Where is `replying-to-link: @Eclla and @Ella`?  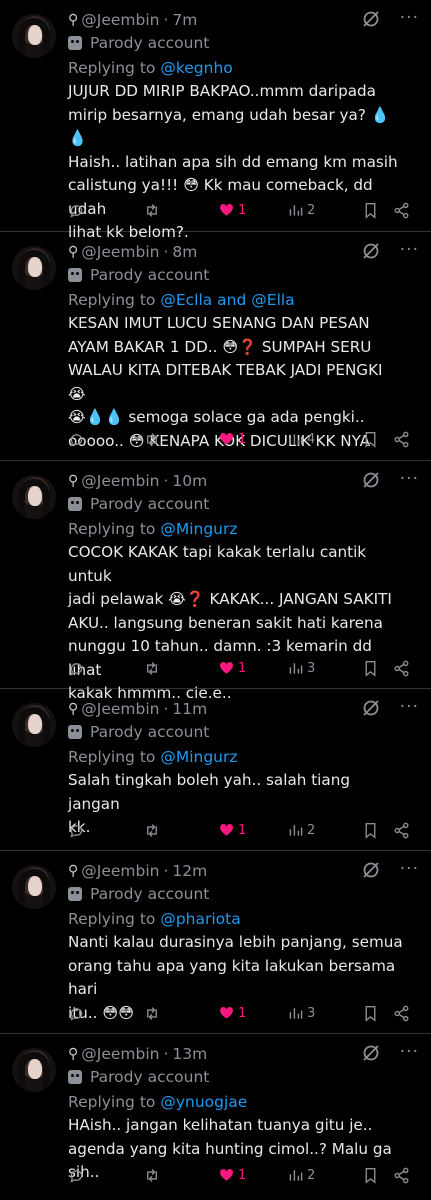
replying-to-link: @Eclla and @Ella is located at coordinates (227, 300).